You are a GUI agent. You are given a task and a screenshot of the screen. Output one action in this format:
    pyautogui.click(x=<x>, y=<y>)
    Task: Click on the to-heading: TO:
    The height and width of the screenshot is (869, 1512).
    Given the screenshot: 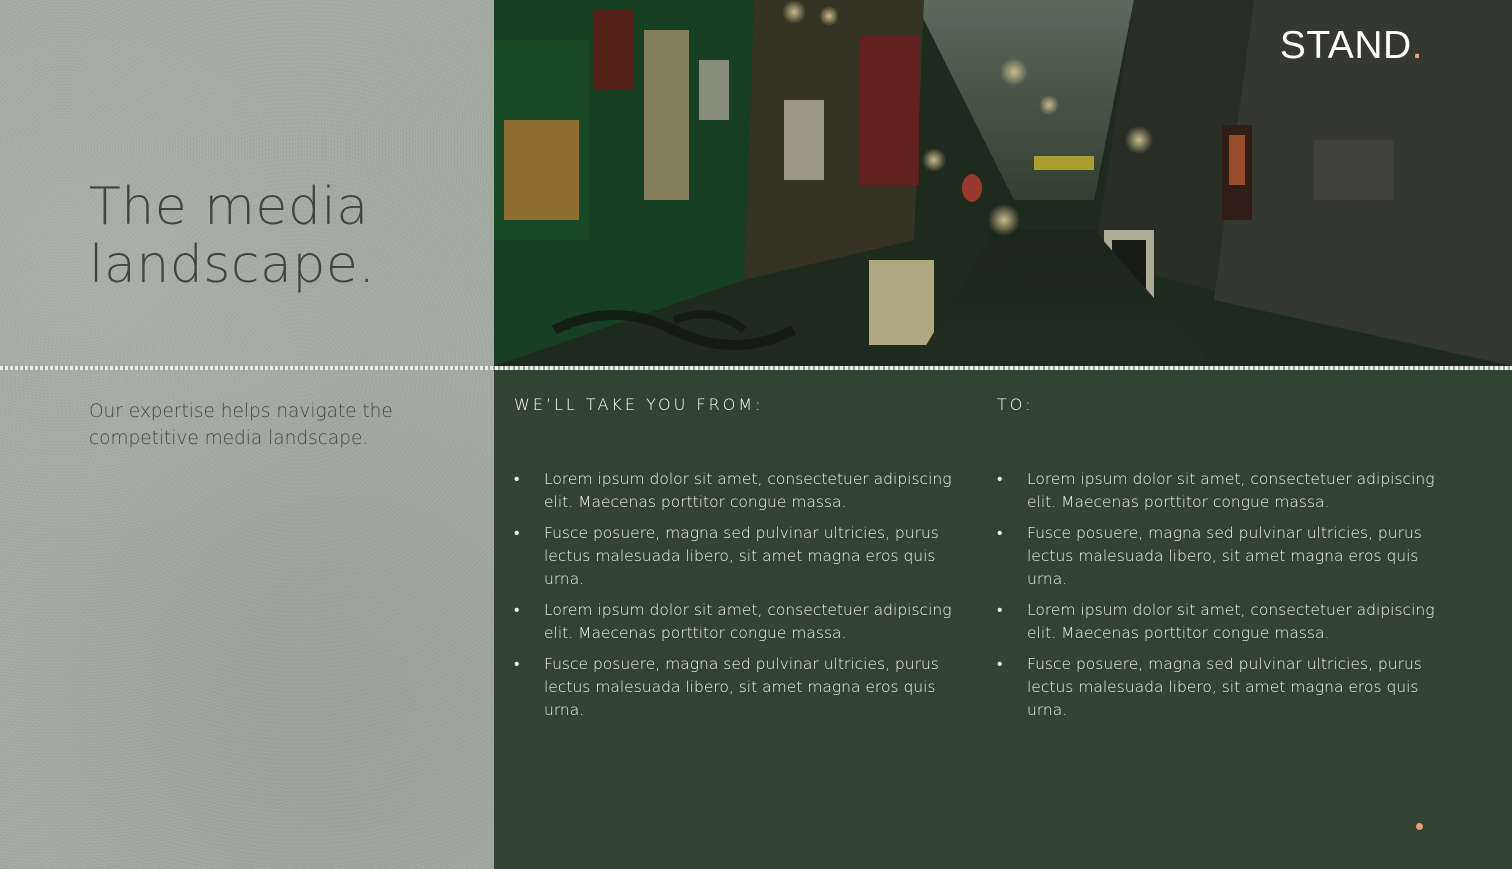 What is the action you would take?
    pyautogui.click(x=1015, y=404)
    